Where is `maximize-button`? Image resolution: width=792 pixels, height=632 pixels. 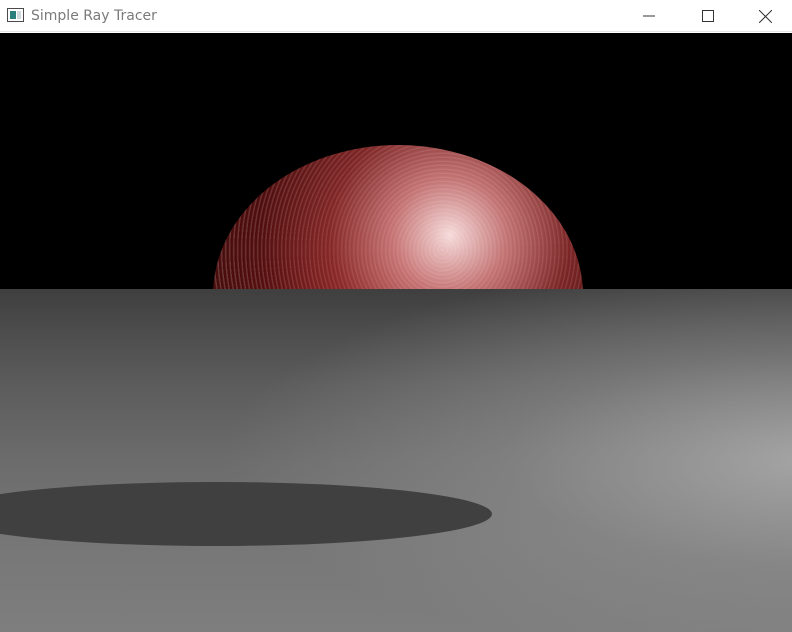
maximize-button is located at coordinates (708, 16).